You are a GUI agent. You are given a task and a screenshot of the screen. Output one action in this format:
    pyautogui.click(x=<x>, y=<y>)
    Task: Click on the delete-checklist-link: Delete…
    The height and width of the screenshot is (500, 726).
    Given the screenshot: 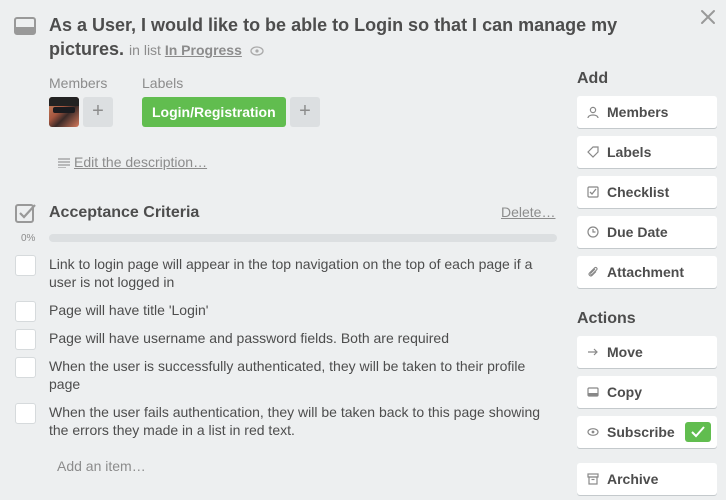 What is the action you would take?
    pyautogui.click(x=528, y=212)
    